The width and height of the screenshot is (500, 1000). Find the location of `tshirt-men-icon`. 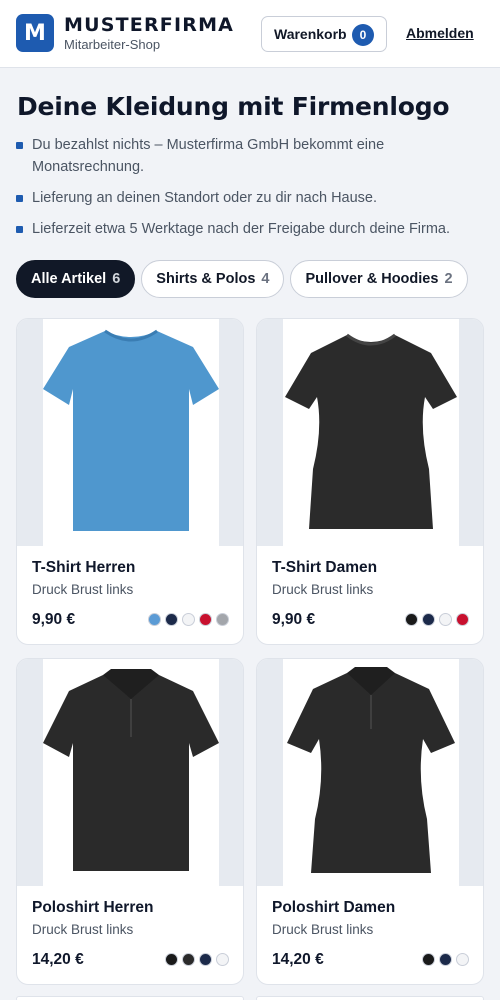

tshirt-men-icon is located at coordinates (131, 430).